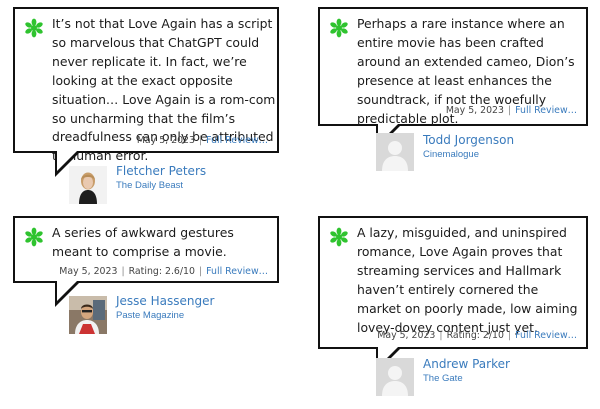  What do you see at coordinates (466, 364) in the screenshot?
I see `critic-name: Andrew Parker` at bounding box center [466, 364].